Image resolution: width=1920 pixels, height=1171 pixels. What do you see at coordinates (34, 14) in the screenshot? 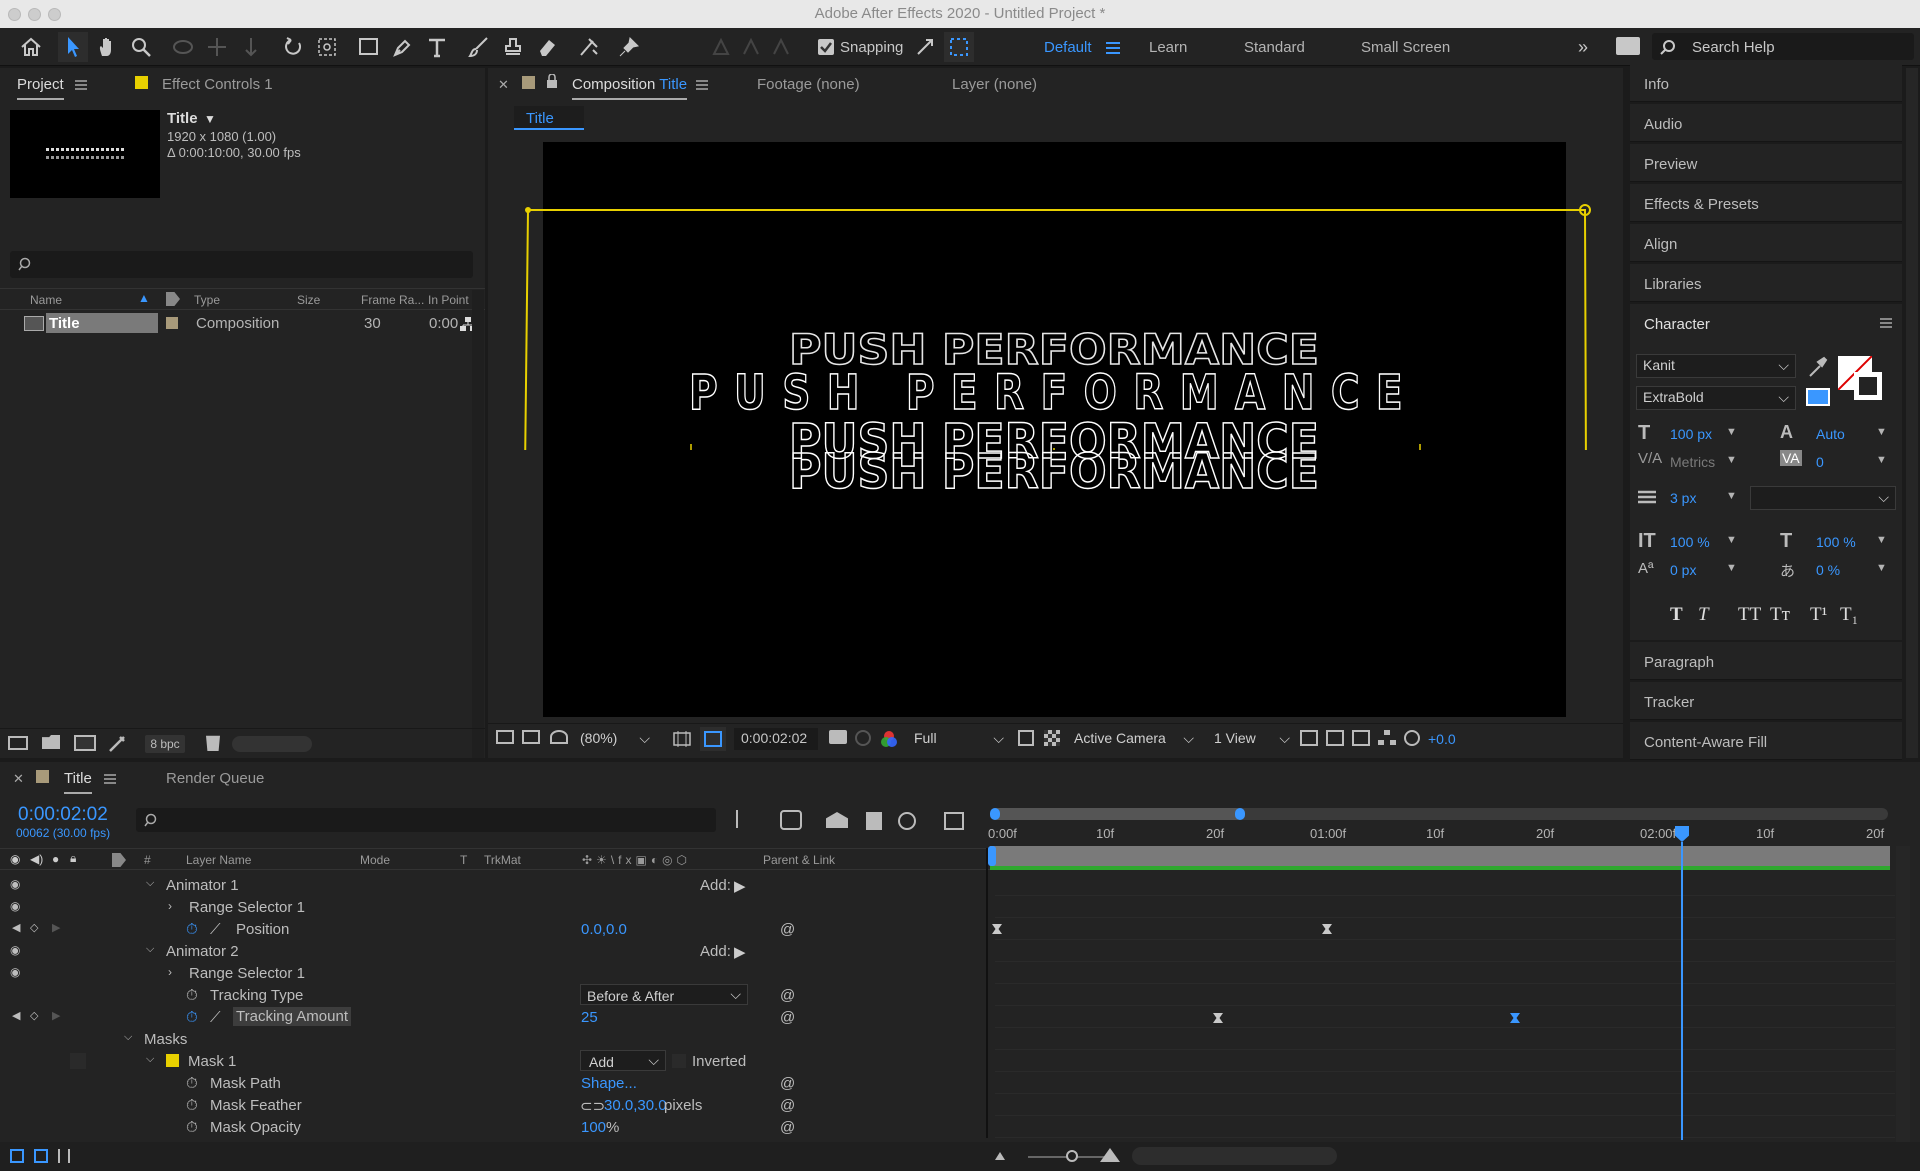
I see `minimize-window-button` at bounding box center [34, 14].